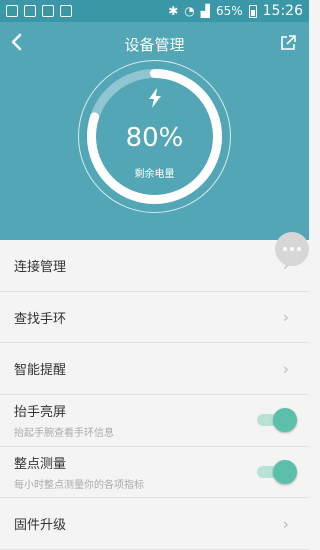 Image resolution: width=320 pixels, height=550 pixels. What do you see at coordinates (252, 11) in the screenshot?
I see `battery-icon` at bounding box center [252, 11].